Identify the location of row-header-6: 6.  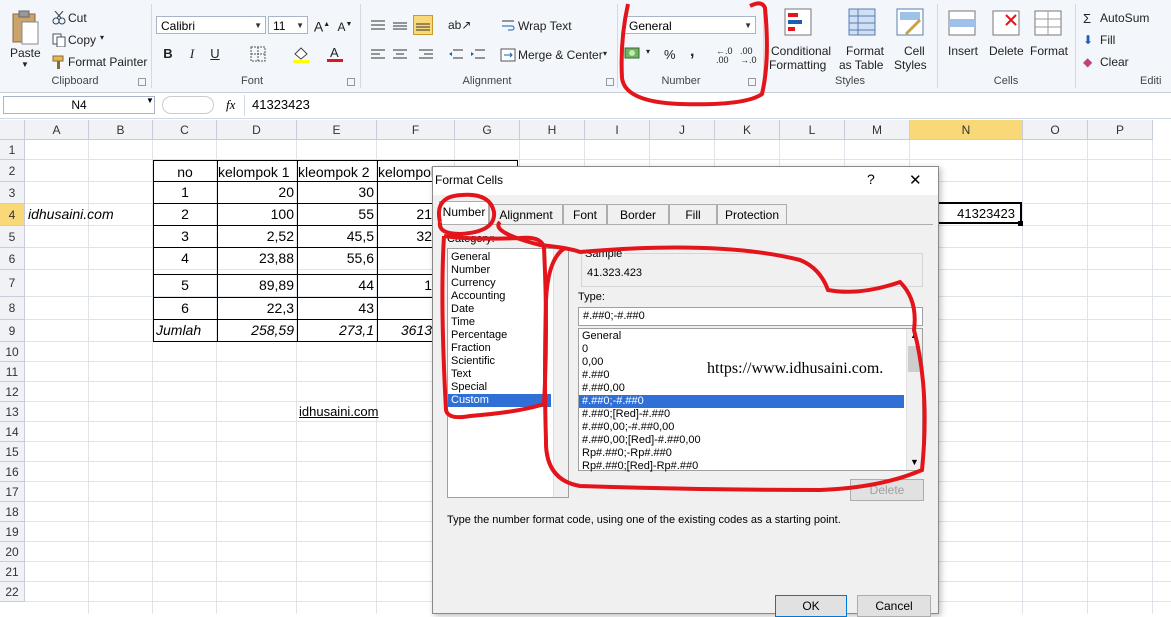
(12, 259).